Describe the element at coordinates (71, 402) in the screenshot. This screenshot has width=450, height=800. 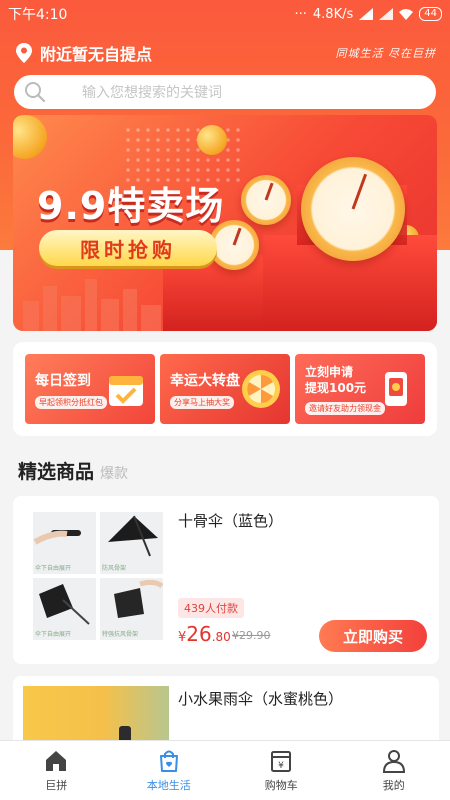
I see `promo-subtitle: 早起领积分抵红包` at that location.